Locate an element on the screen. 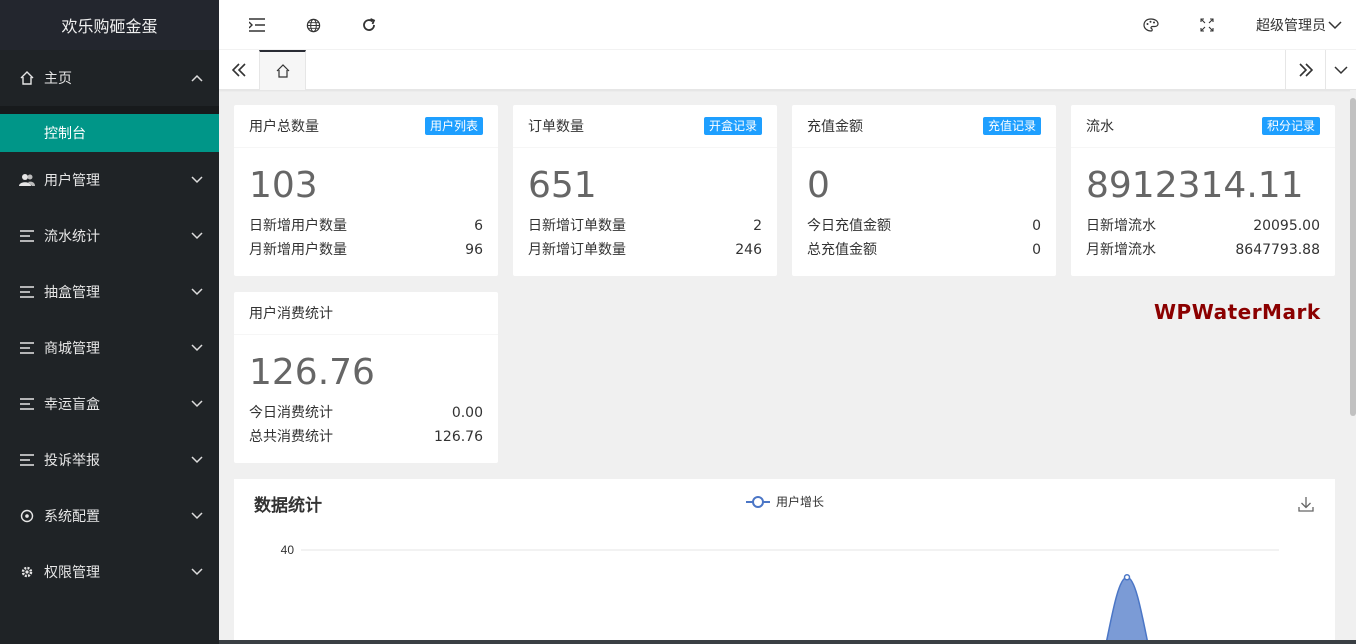 This screenshot has width=1356, height=644. sidebar-item-label: 主页 is located at coordinates (58, 79).